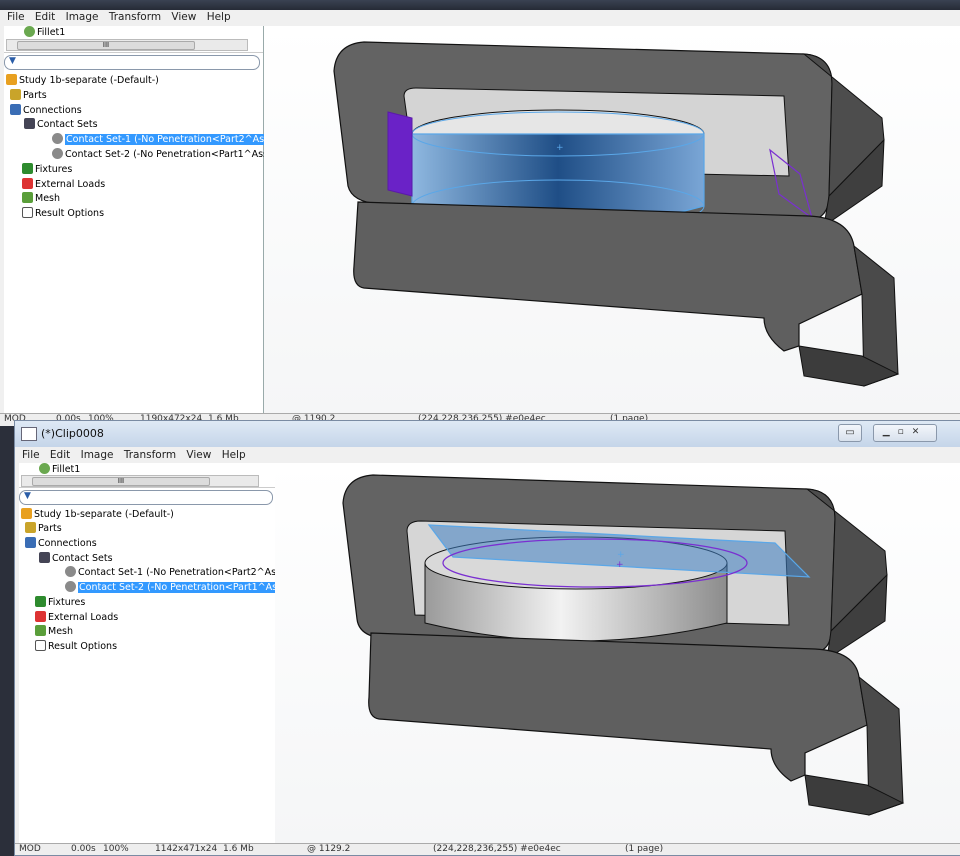 The height and width of the screenshot is (856, 960). What do you see at coordinates (480, 5) in the screenshot?
I see `window-titlebar` at bounding box center [480, 5].